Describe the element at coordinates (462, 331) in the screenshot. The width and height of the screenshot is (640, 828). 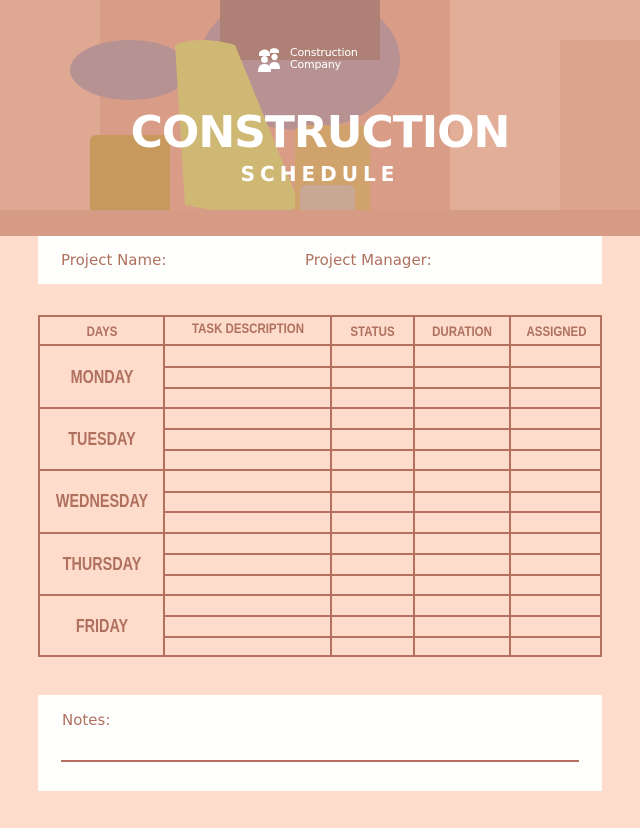
I see `column-header-duration: DURATION` at that location.